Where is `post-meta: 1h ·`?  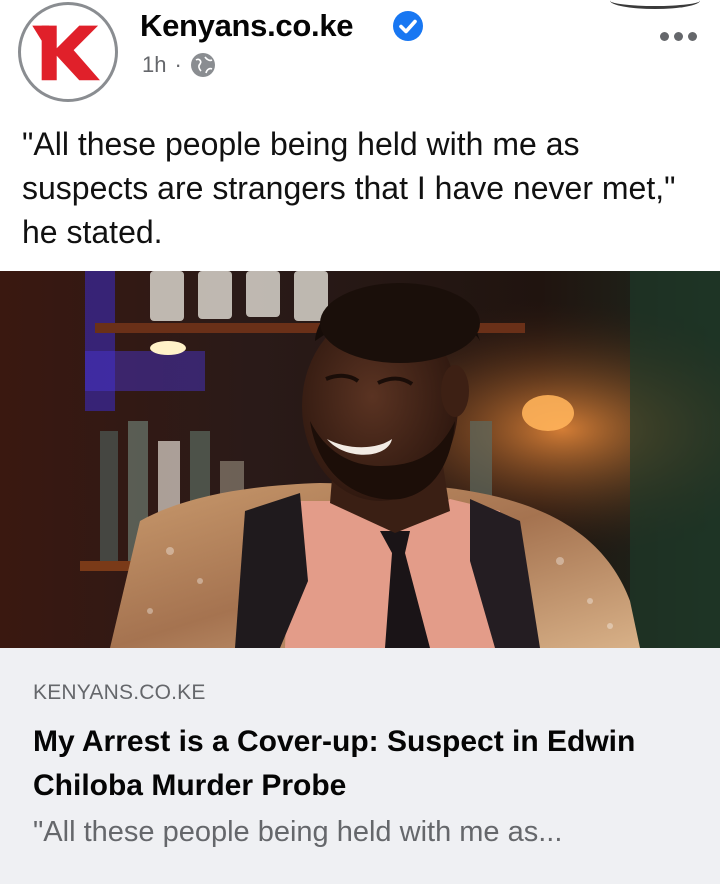
post-meta: 1h · is located at coordinates (179, 65).